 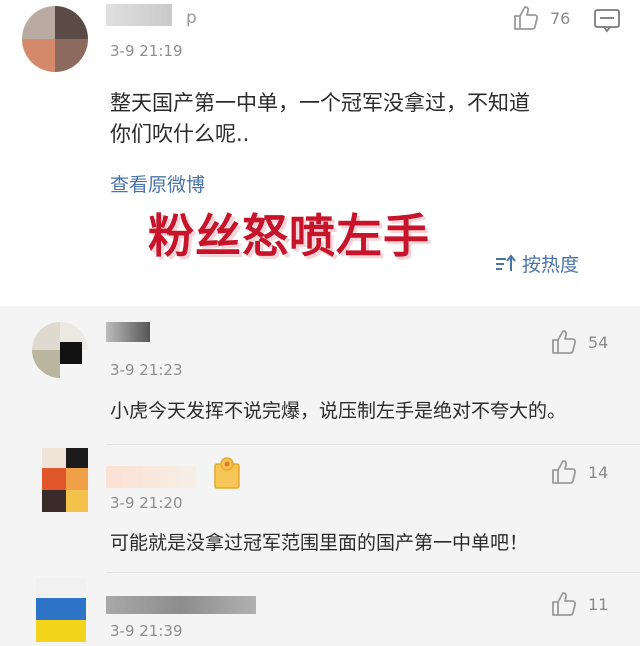 What do you see at coordinates (560, 18) in the screenshot?
I see `like-count: 76` at bounding box center [560, 18].